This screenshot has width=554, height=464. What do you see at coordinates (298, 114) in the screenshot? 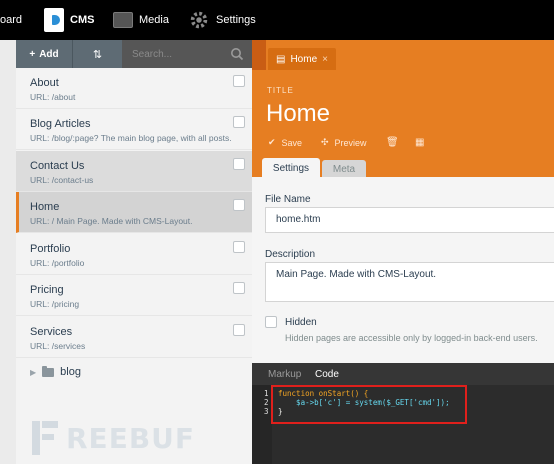
I see `page-title-input: Home` at bounding box center [298, 114].